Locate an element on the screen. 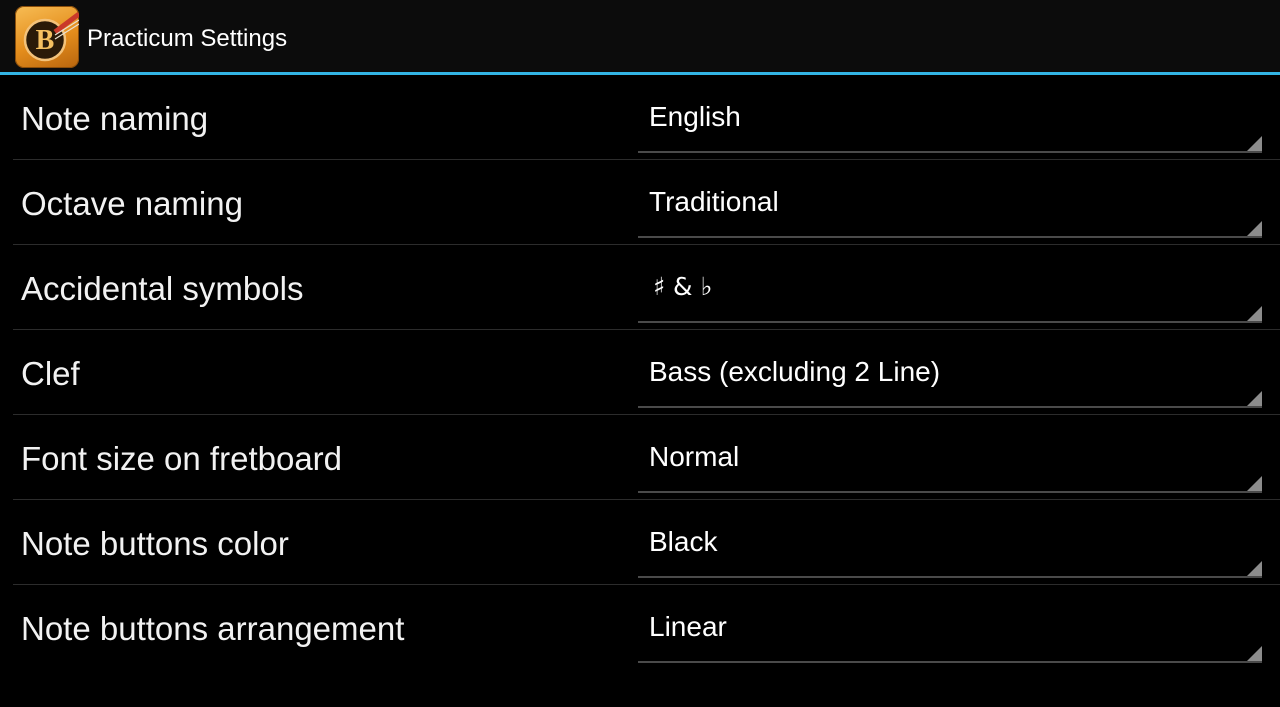 The image size is (1280, 707). spinner-value: Black is located at coordinates (683, 541).